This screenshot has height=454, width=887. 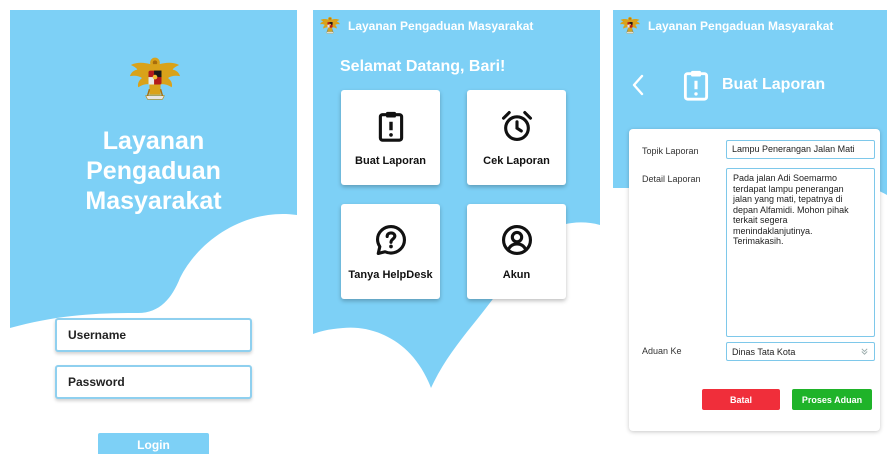 I want to click on tile-label: Tanya HelpDesk, so click(x=390, y=274).